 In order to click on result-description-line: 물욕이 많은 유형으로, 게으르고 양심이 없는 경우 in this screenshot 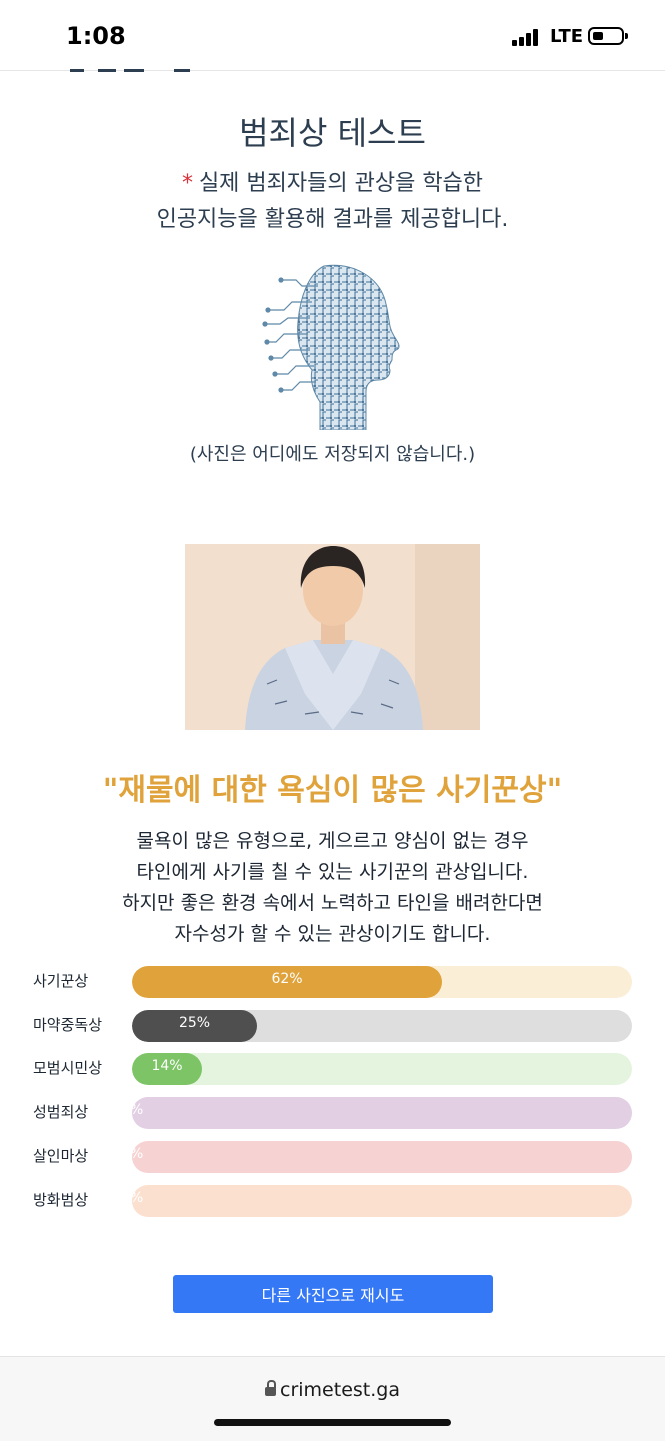, I will do `click(332, 841)`.